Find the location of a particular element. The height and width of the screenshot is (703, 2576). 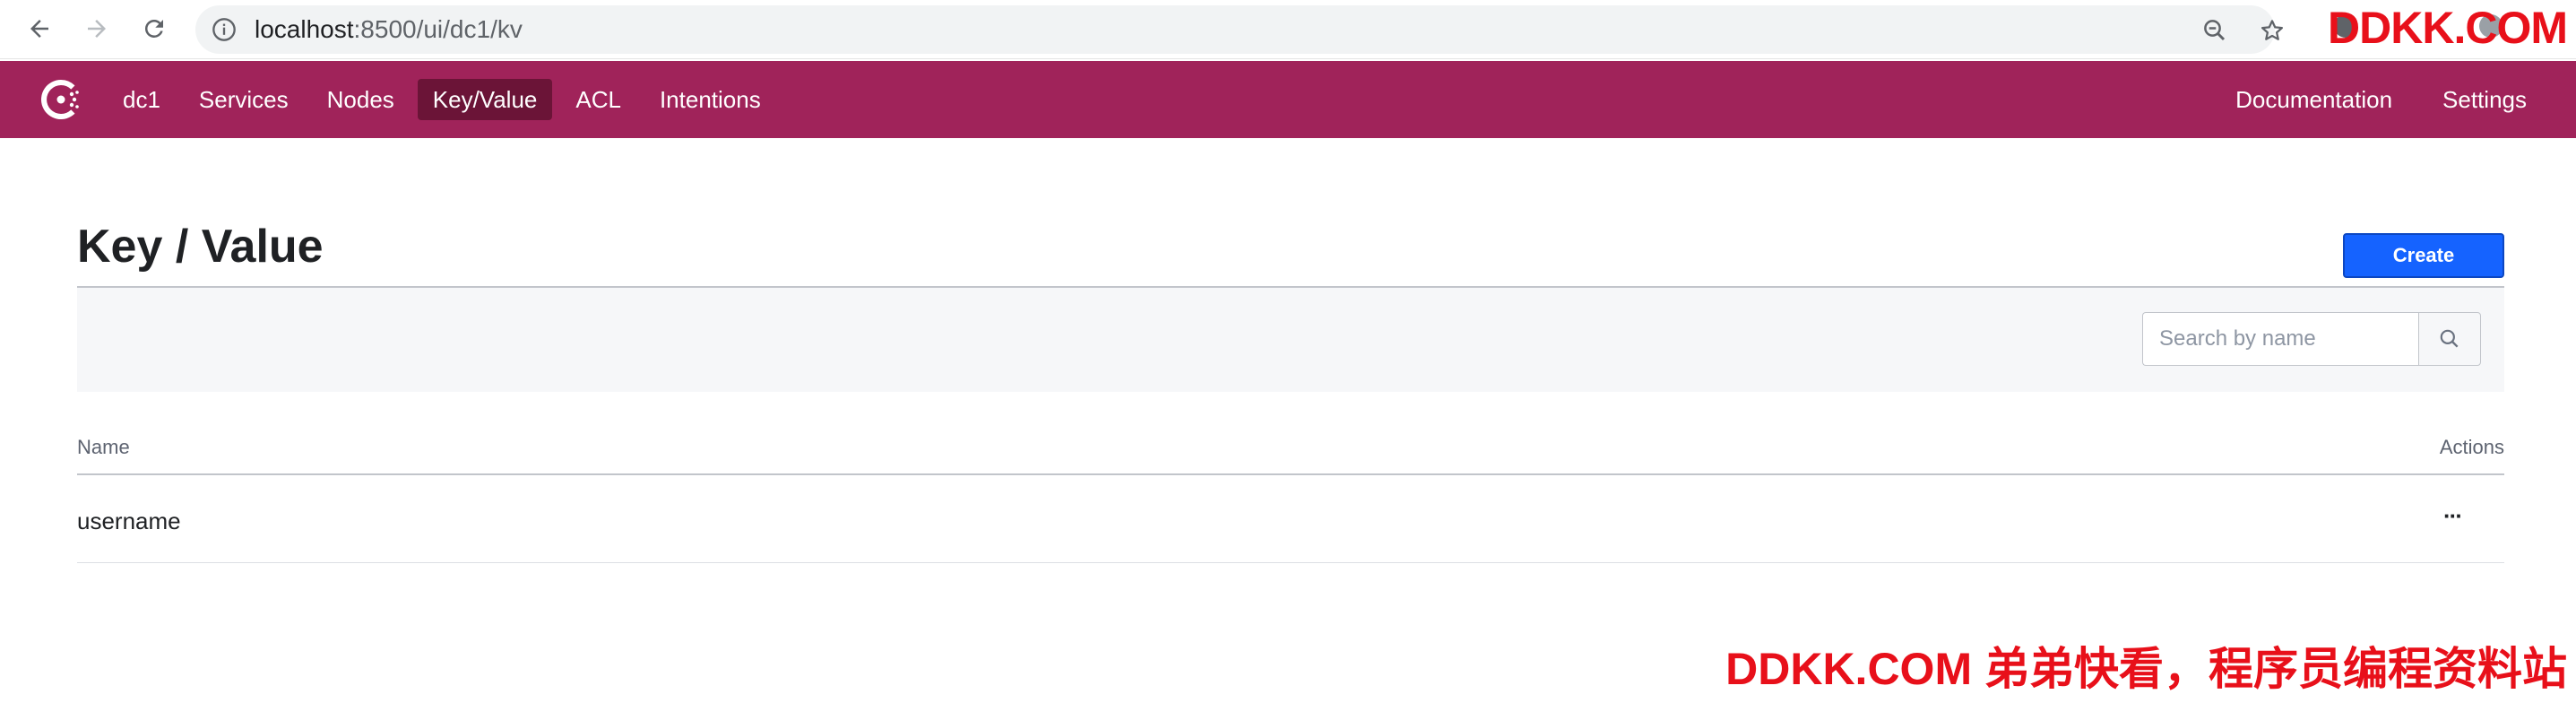

browser-toolbar: localhost:8500/ui/dc1/kv is located at coordinates (1288, 29).